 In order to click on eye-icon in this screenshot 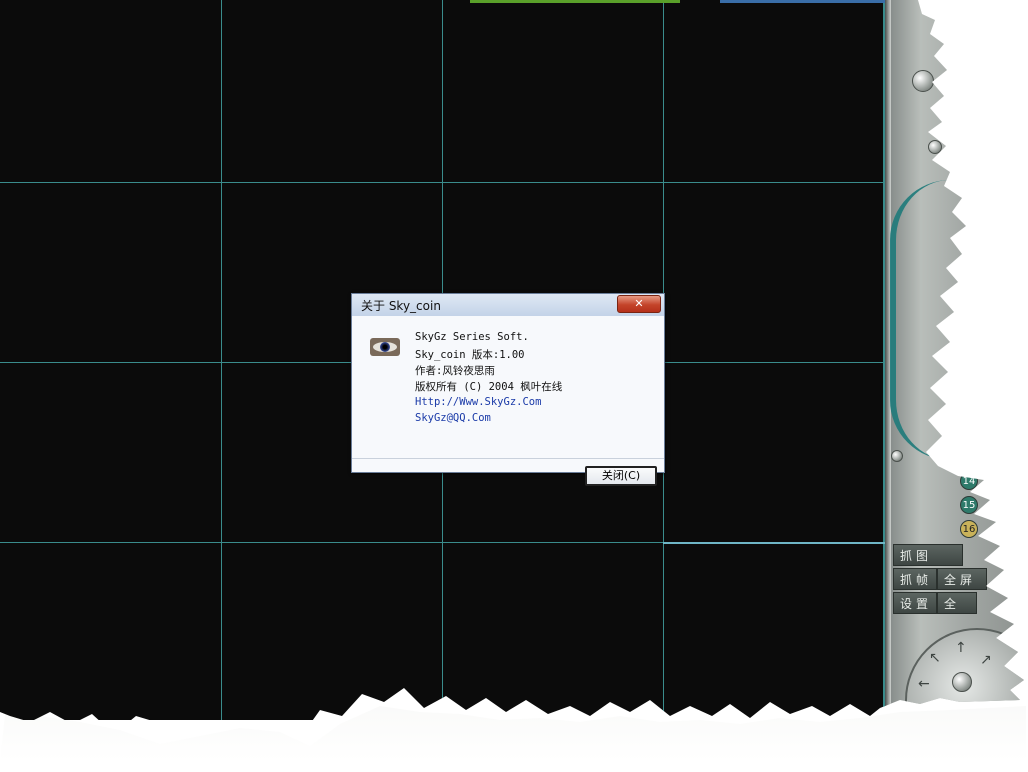, I will do `click(385, 347)`.